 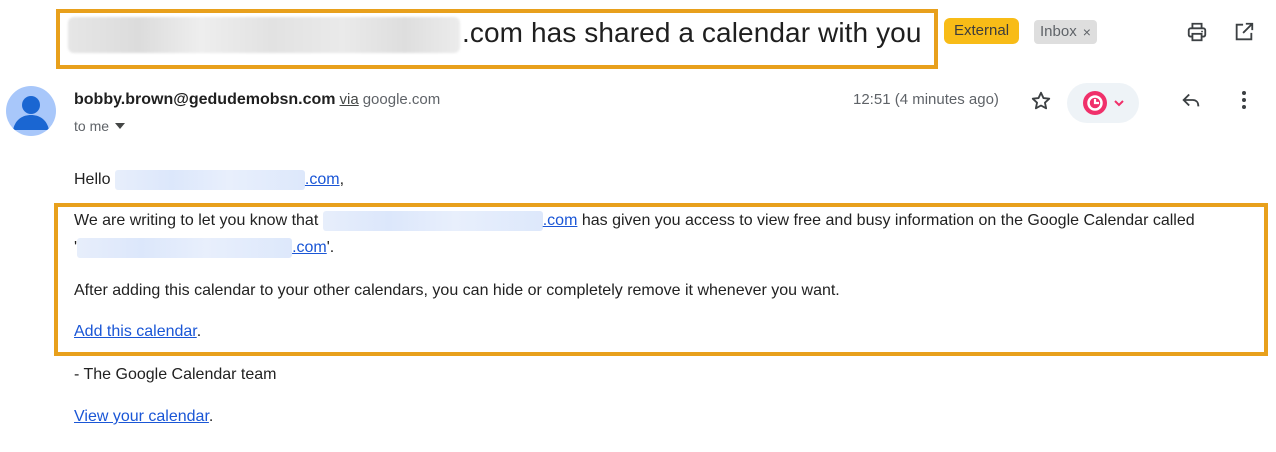 I want to click on open-in-new-window-button, so click(x=1244, y=32).